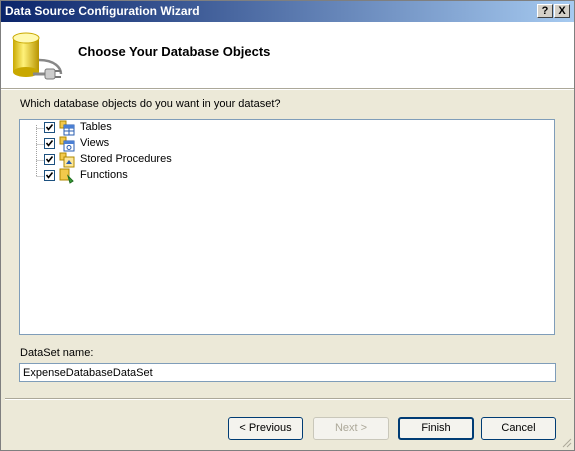  I want to click on views-icon, so click(67, 144).